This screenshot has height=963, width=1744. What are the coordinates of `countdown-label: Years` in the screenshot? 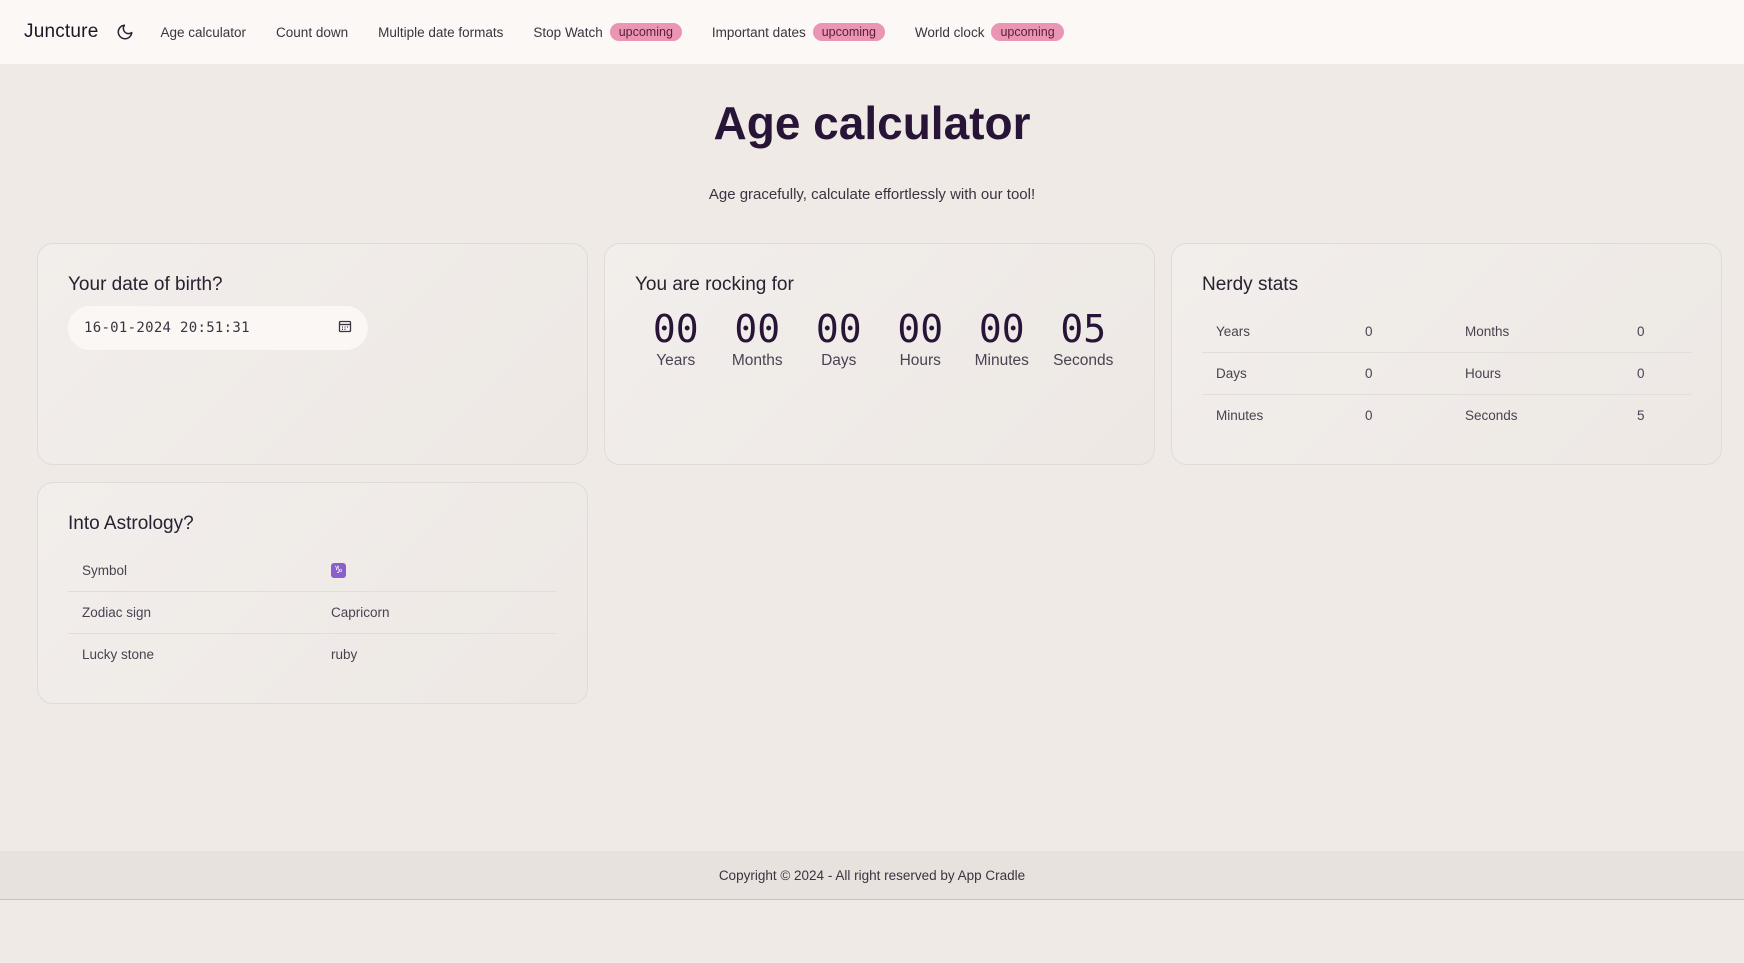 It's located at (676, 360).